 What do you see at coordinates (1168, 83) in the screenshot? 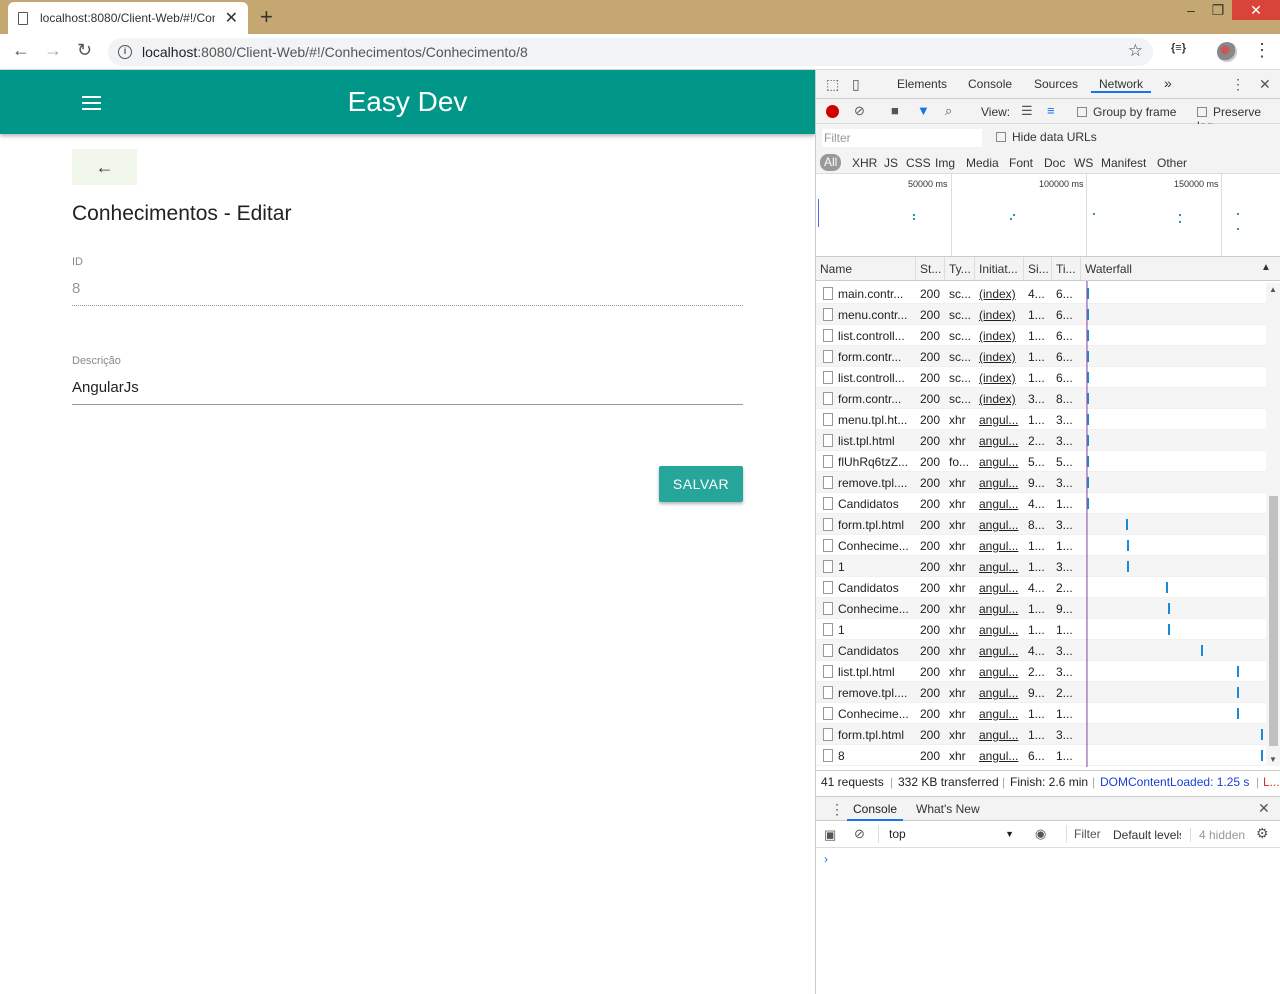
I see `more-tabs-icon: »` at bounding box center [1168, 83].